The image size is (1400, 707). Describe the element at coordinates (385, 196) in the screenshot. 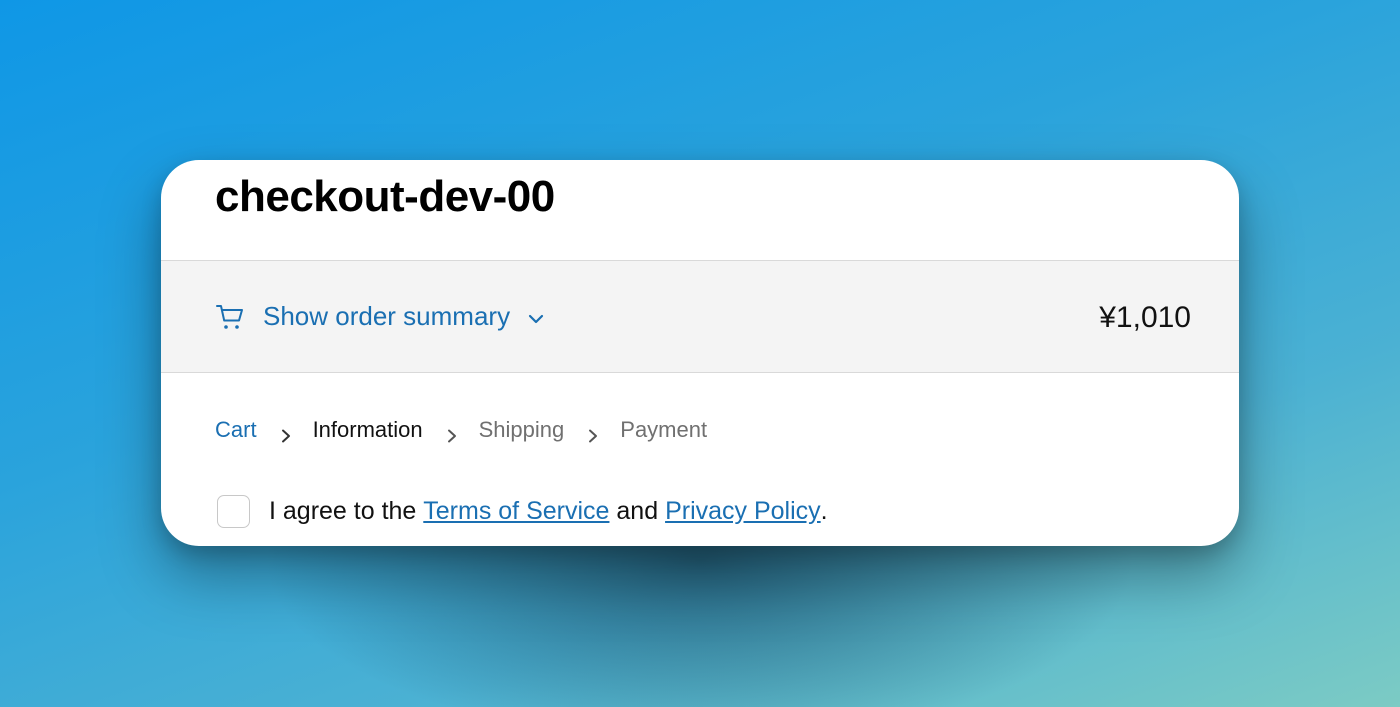

I see `store-title: checkout-dev-00` at that location.